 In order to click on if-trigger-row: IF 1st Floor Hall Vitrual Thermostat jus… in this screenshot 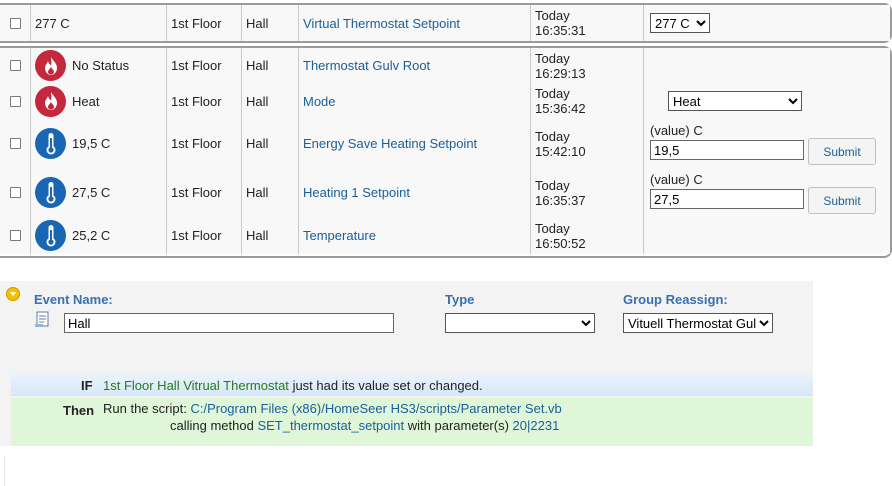, I will do `click(412, 385)`.